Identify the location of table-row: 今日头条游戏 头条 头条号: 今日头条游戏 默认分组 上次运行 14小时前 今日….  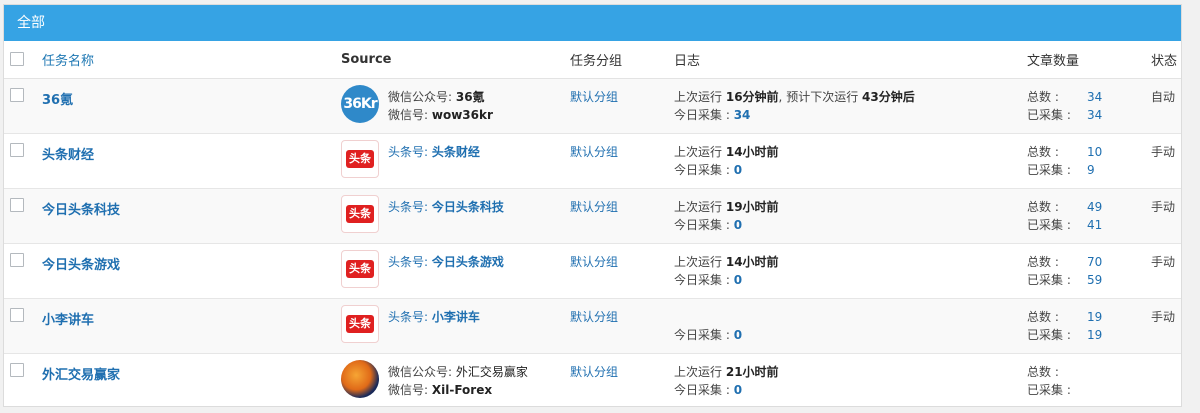
(592, 271).